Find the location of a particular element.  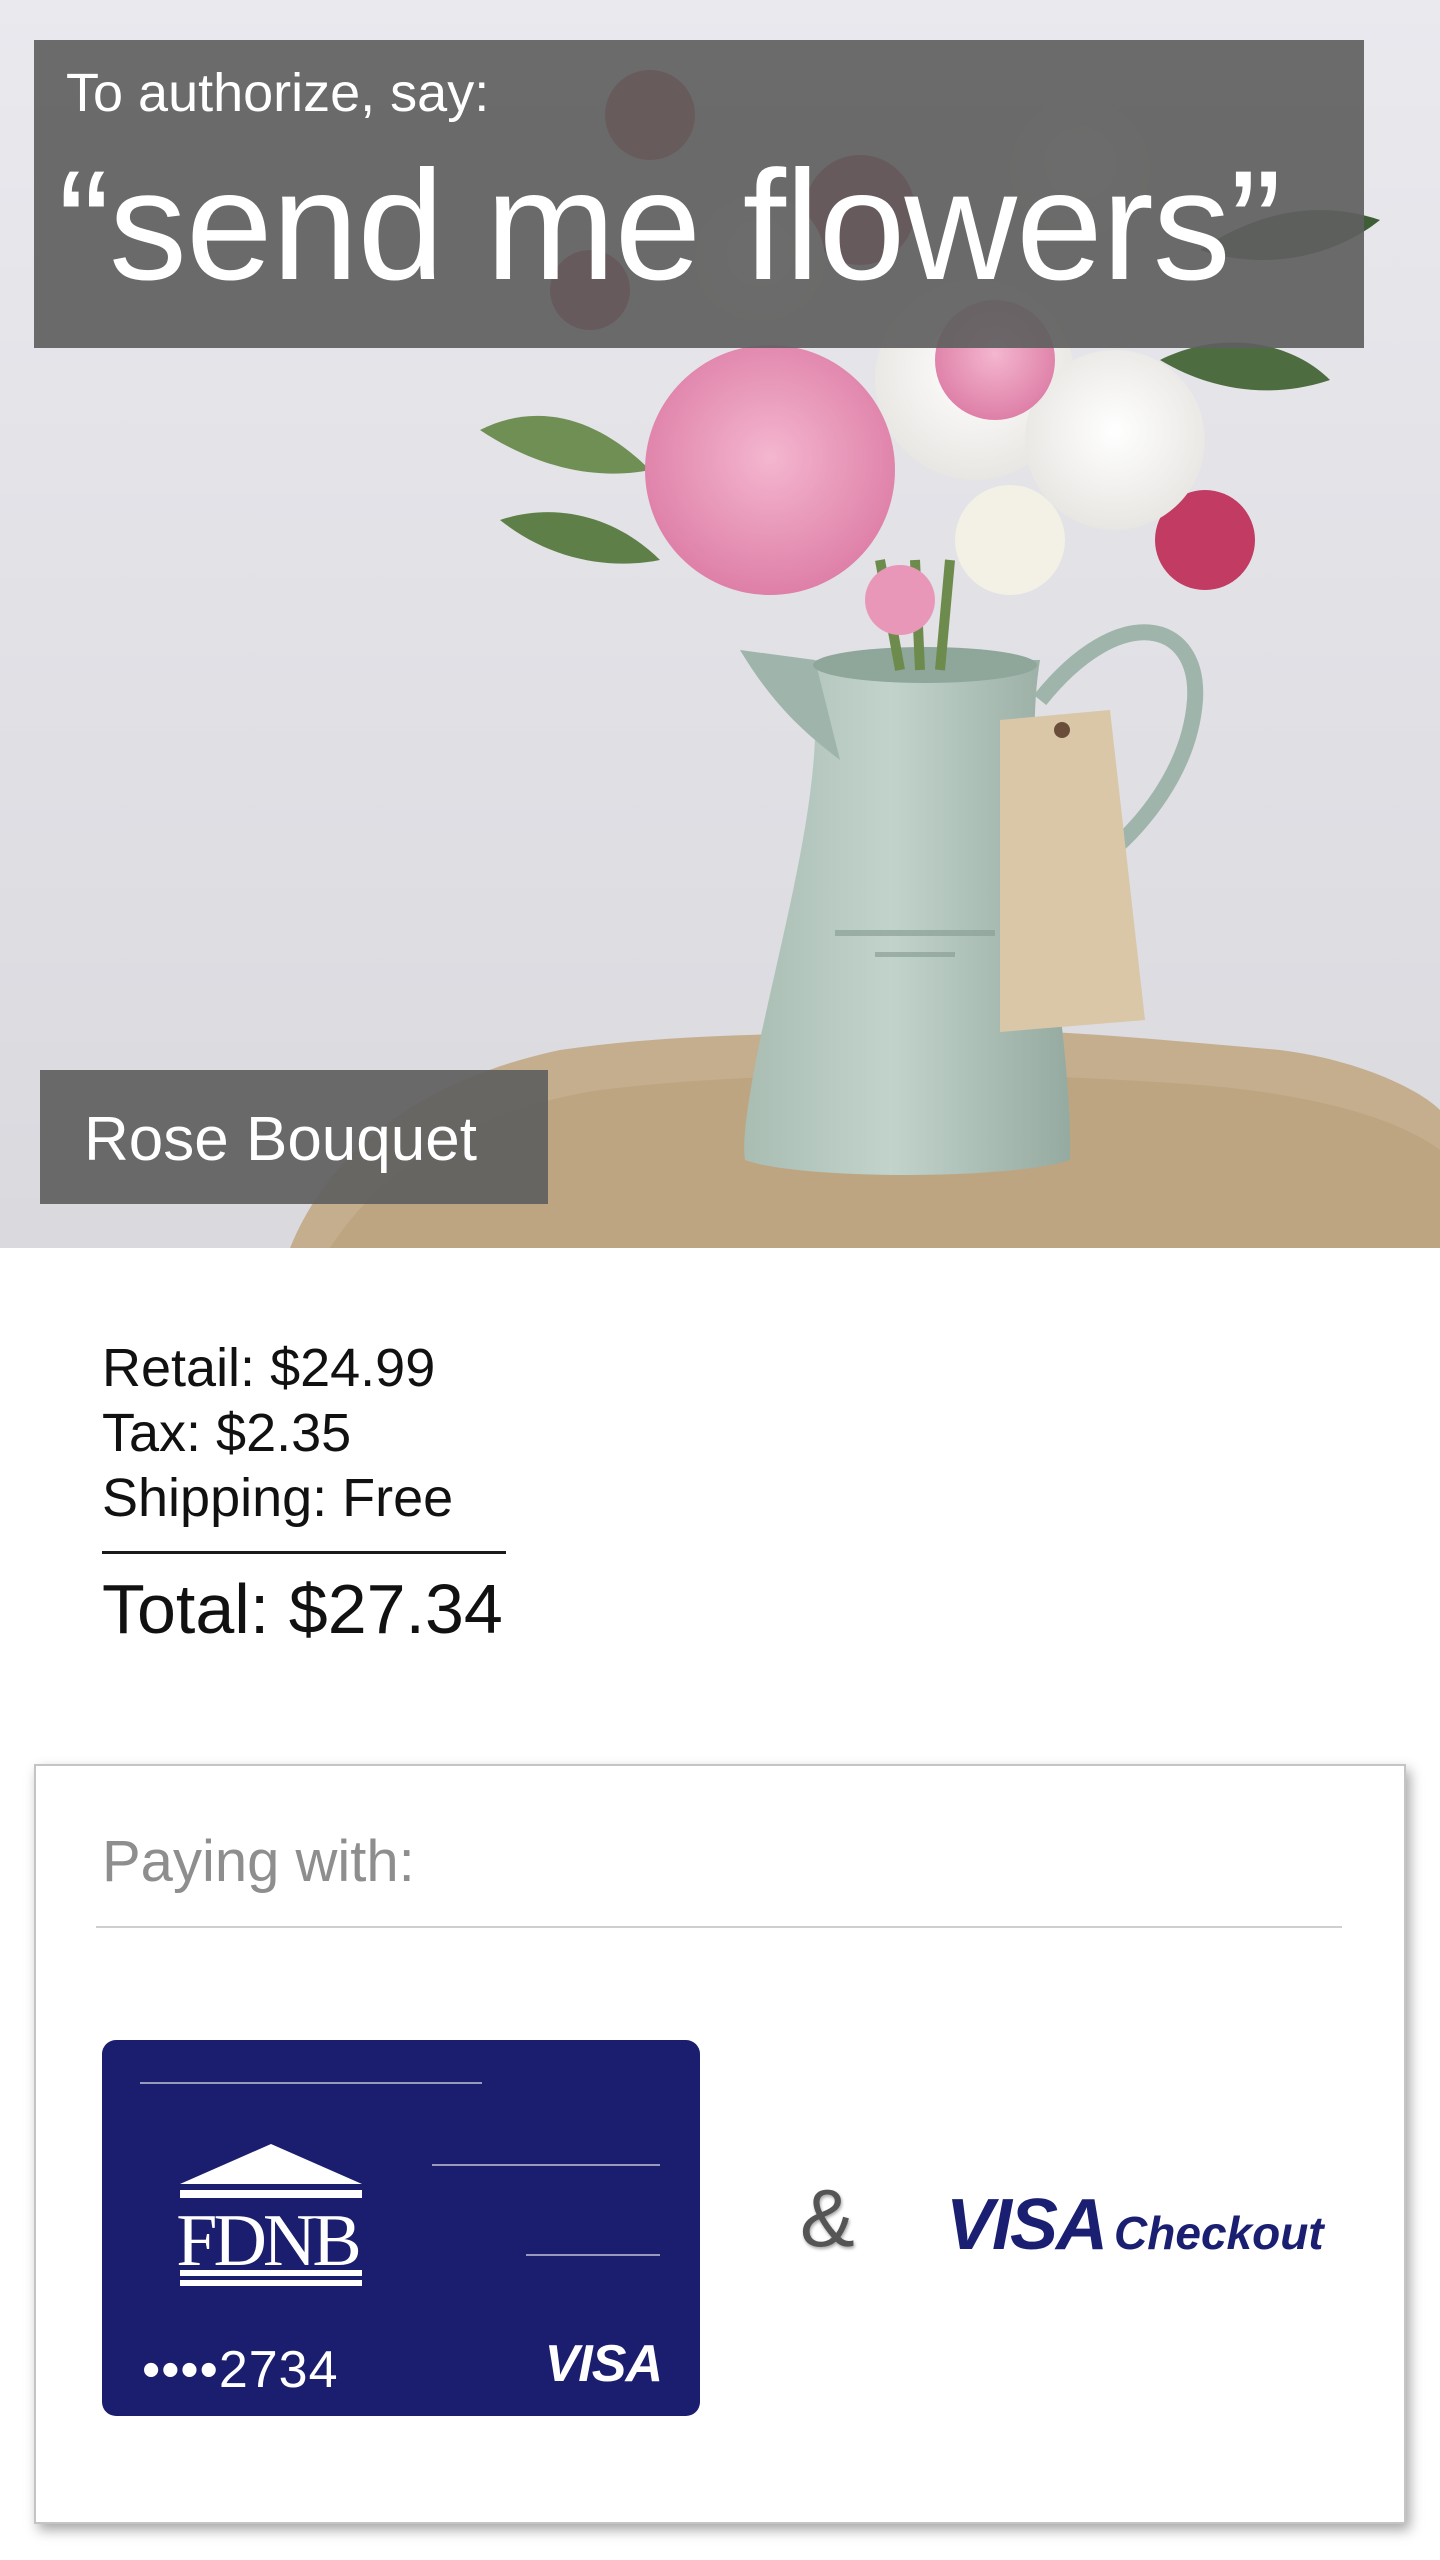

bank-card: FDNB ••••2734 VISA is located at coordinates (401, 2228).